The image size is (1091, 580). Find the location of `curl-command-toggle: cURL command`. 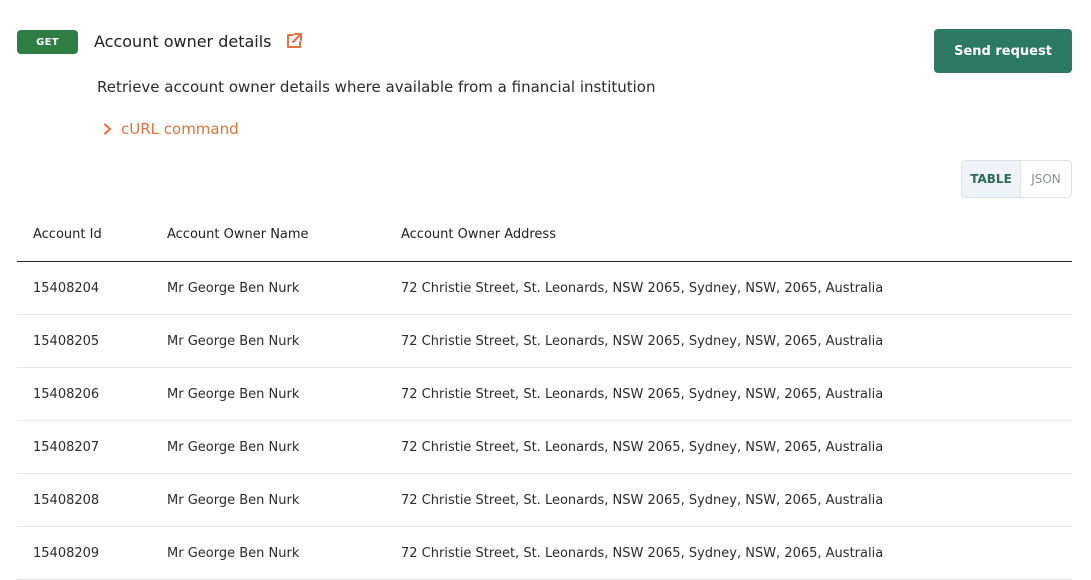

curl-command-toggle: cURL command is located at coordinates (171, 129).